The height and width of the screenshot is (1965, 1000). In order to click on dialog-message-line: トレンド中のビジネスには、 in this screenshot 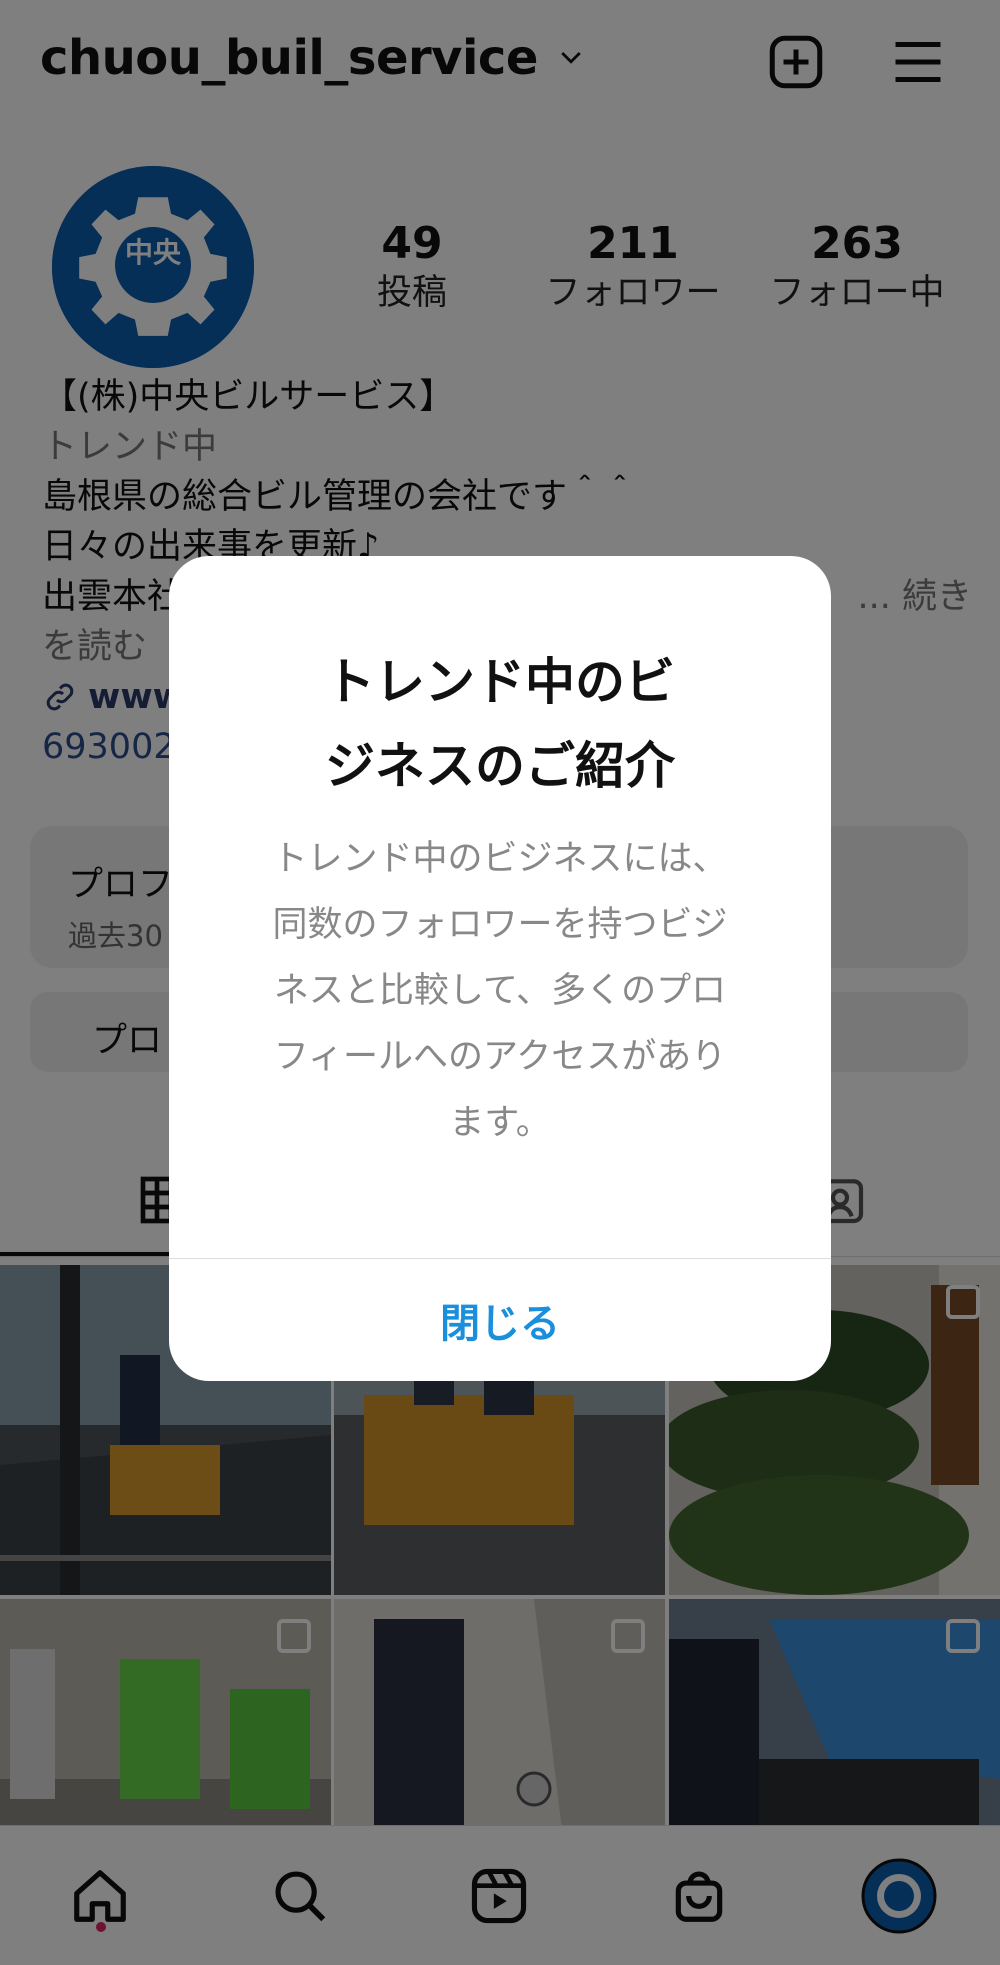, I will do `click(500, 859)`.